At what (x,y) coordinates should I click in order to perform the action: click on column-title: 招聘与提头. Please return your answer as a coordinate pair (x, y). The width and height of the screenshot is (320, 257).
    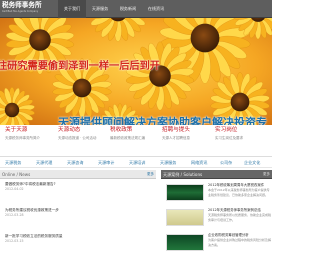
    Looking at the image, I should click on (176, 130).